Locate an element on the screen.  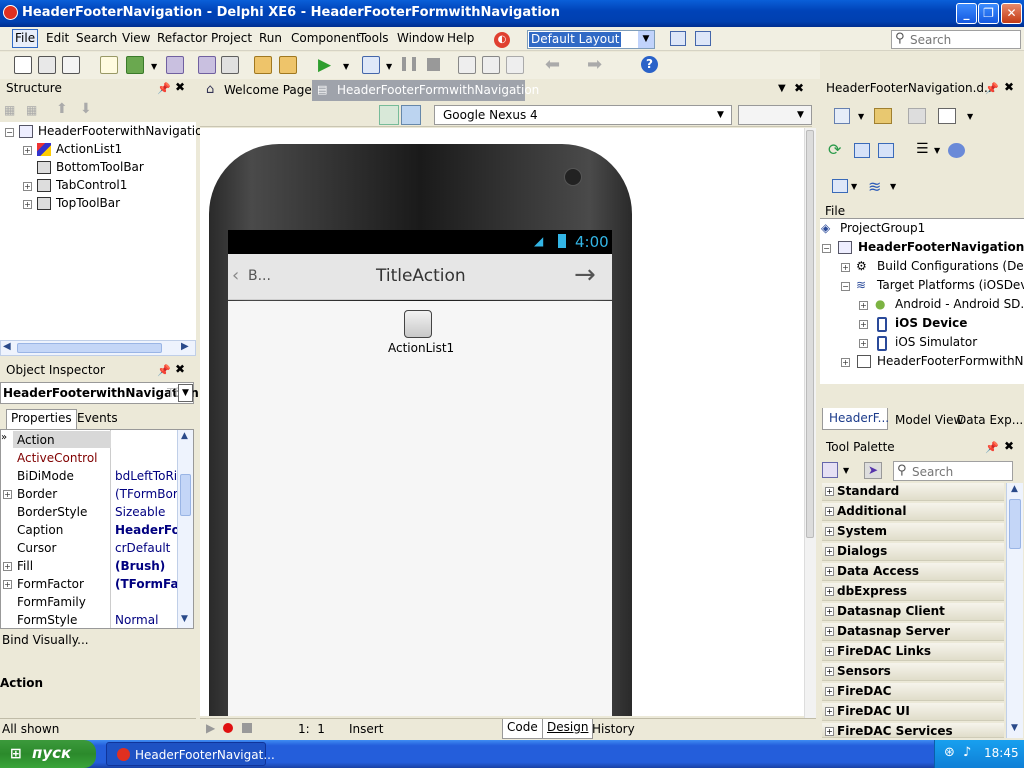
stop-macro-icon is located at coordinates (247, 728).